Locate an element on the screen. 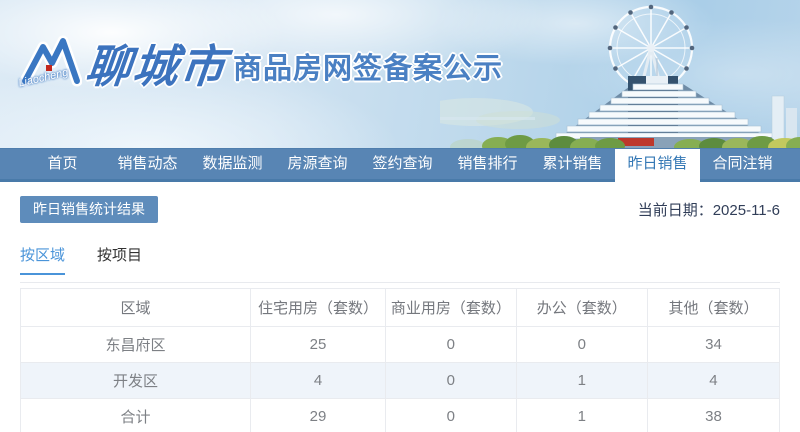 The image size is (800, 432). table-row-total: 合计 29 0 1 38 is located at coordinates (400, 415).